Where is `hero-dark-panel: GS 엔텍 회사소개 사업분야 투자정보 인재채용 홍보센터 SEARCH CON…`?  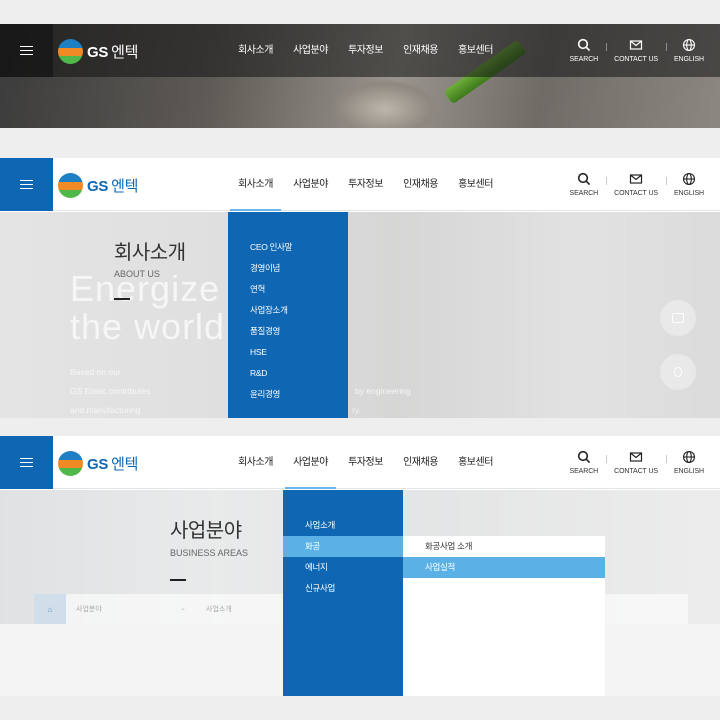
hero-dark-panel: GS 엔텍 회사소개 사업분야 투자정보 인재채용 홍보센터 SEARCH CON… is located at coordinates (360, 76).